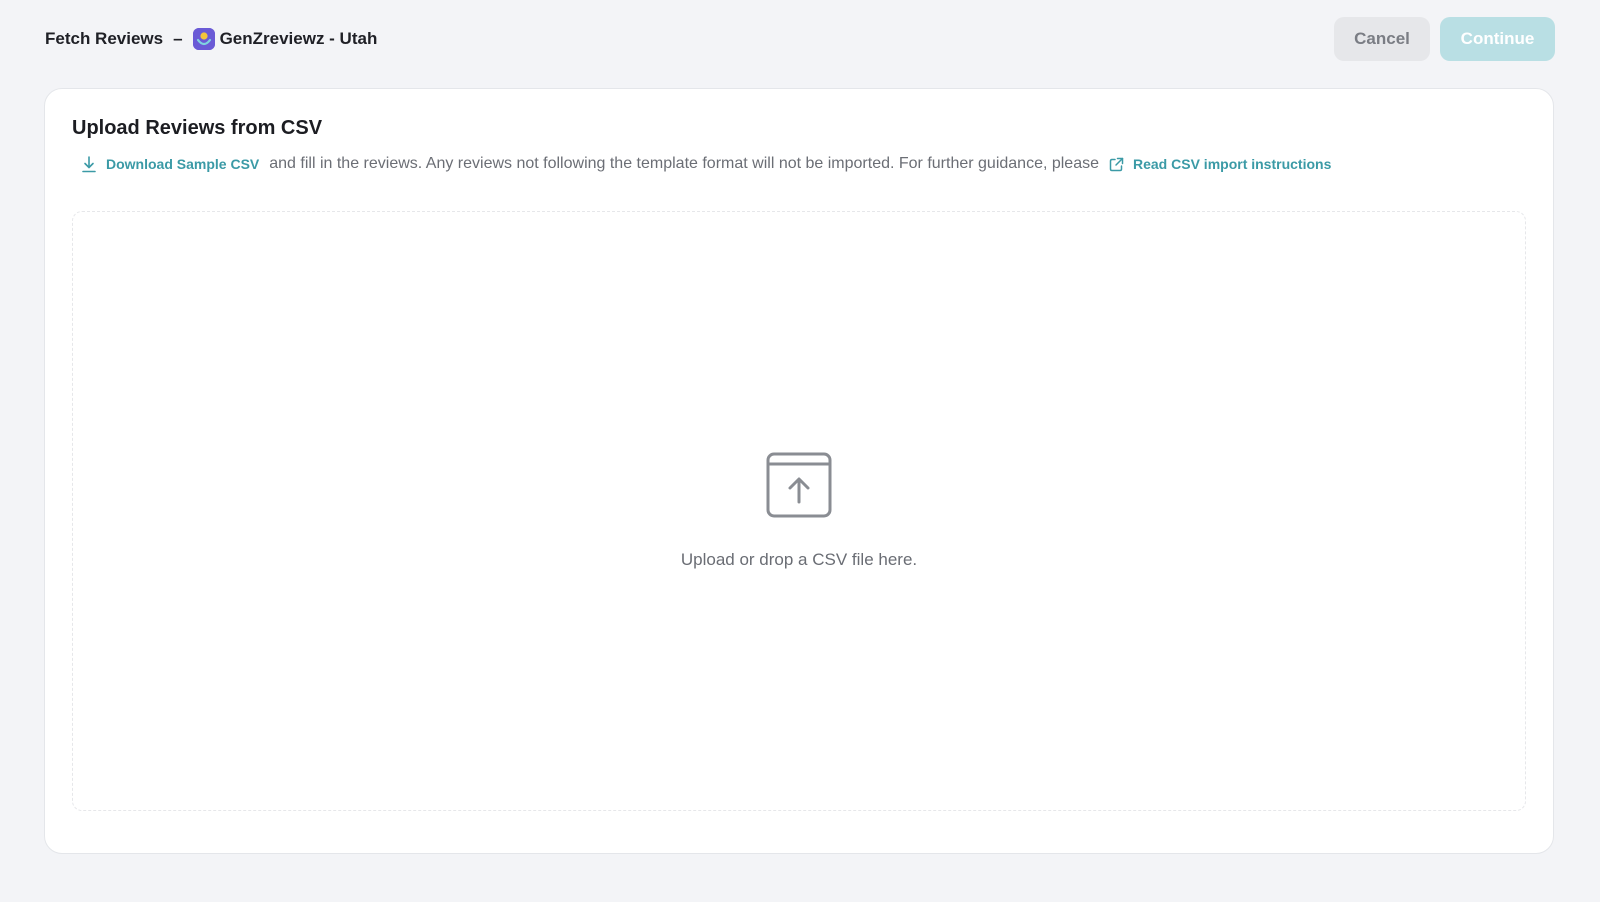 The width and height of the screenshot is (1600, 902). I want to click on external-link-icon, so click(1116, 164).